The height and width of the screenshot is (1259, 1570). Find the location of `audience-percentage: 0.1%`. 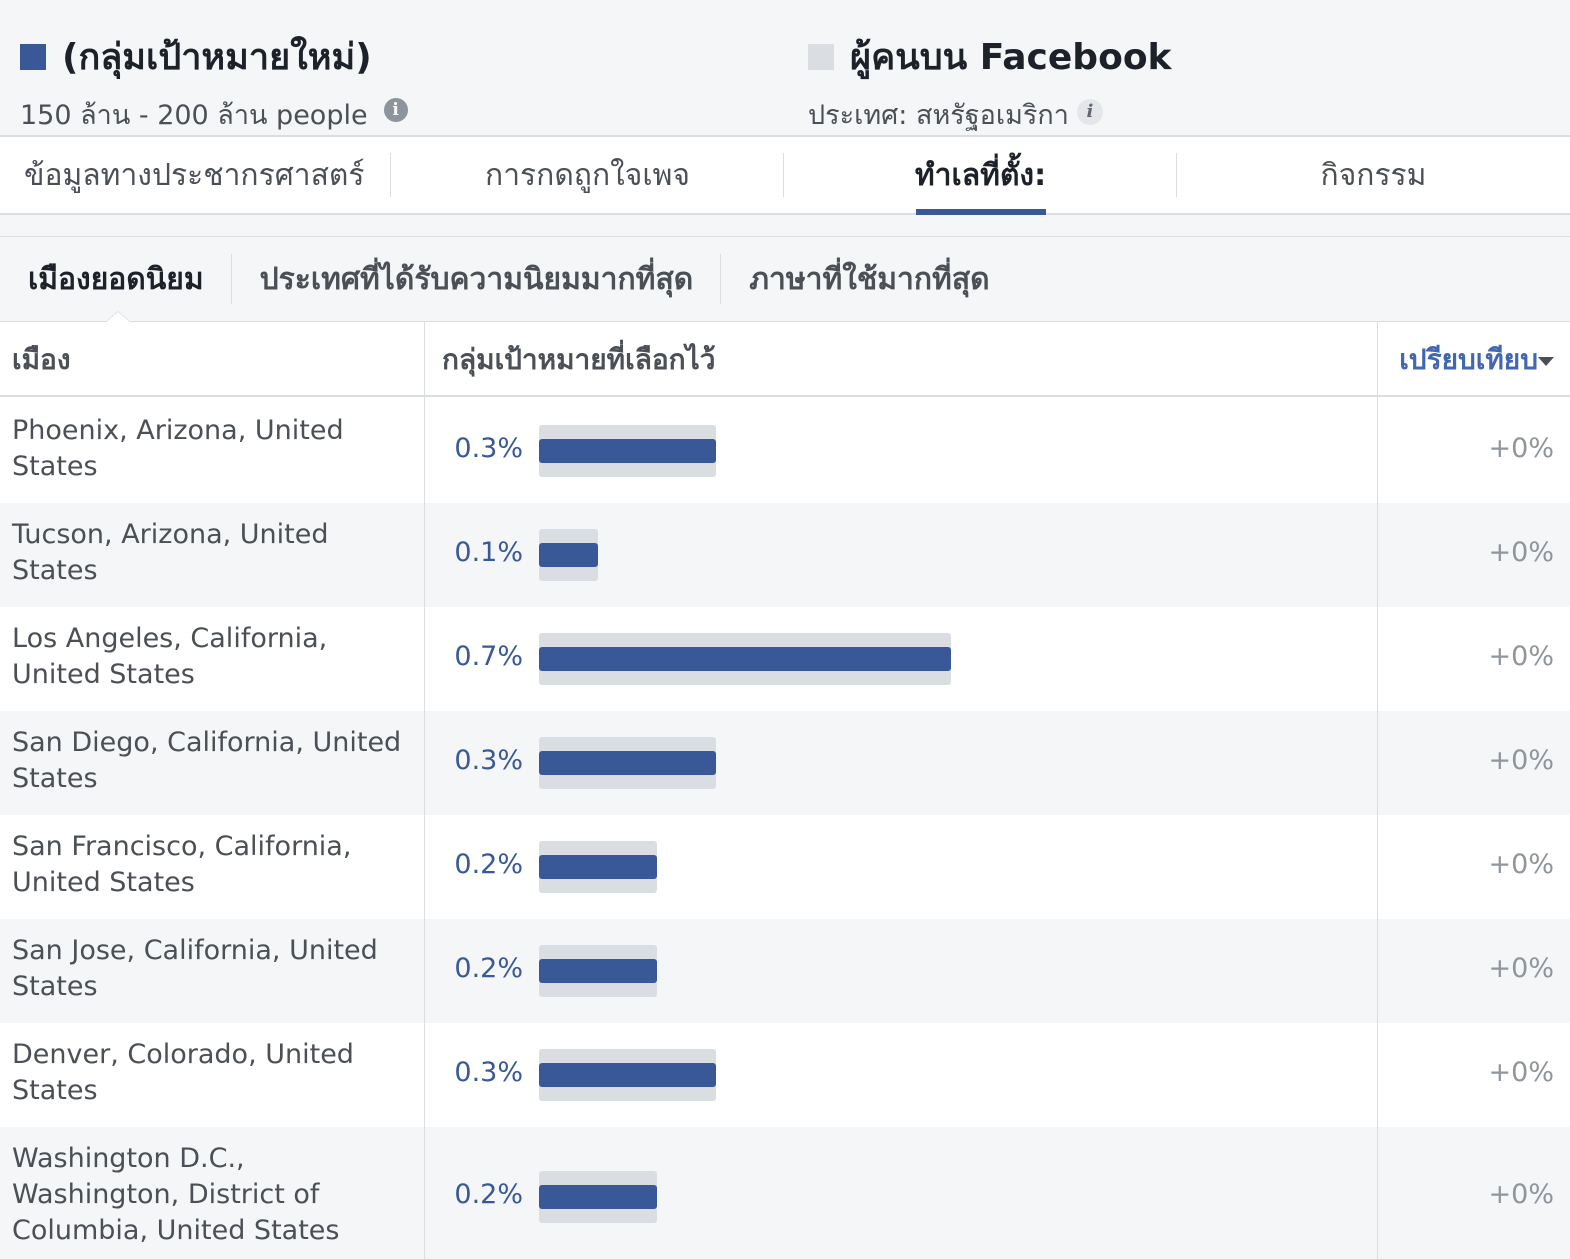

audience-percentage: 0.1% is located at coordinates (488, 552).